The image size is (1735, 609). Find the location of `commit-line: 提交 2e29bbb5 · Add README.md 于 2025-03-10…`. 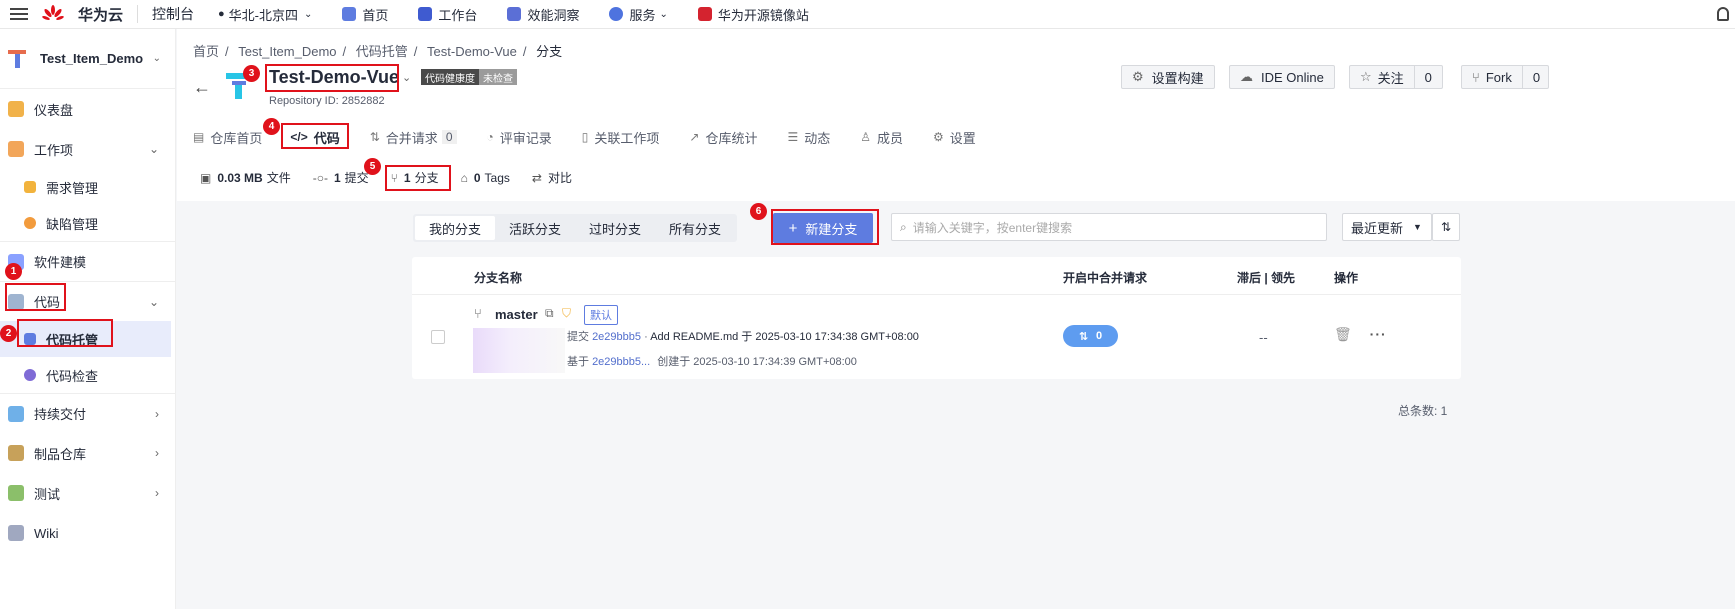

commit-line: 提交 2e29bbb5 · Add README.md 于 2025-03-10… is located at coordinates (743, 336).